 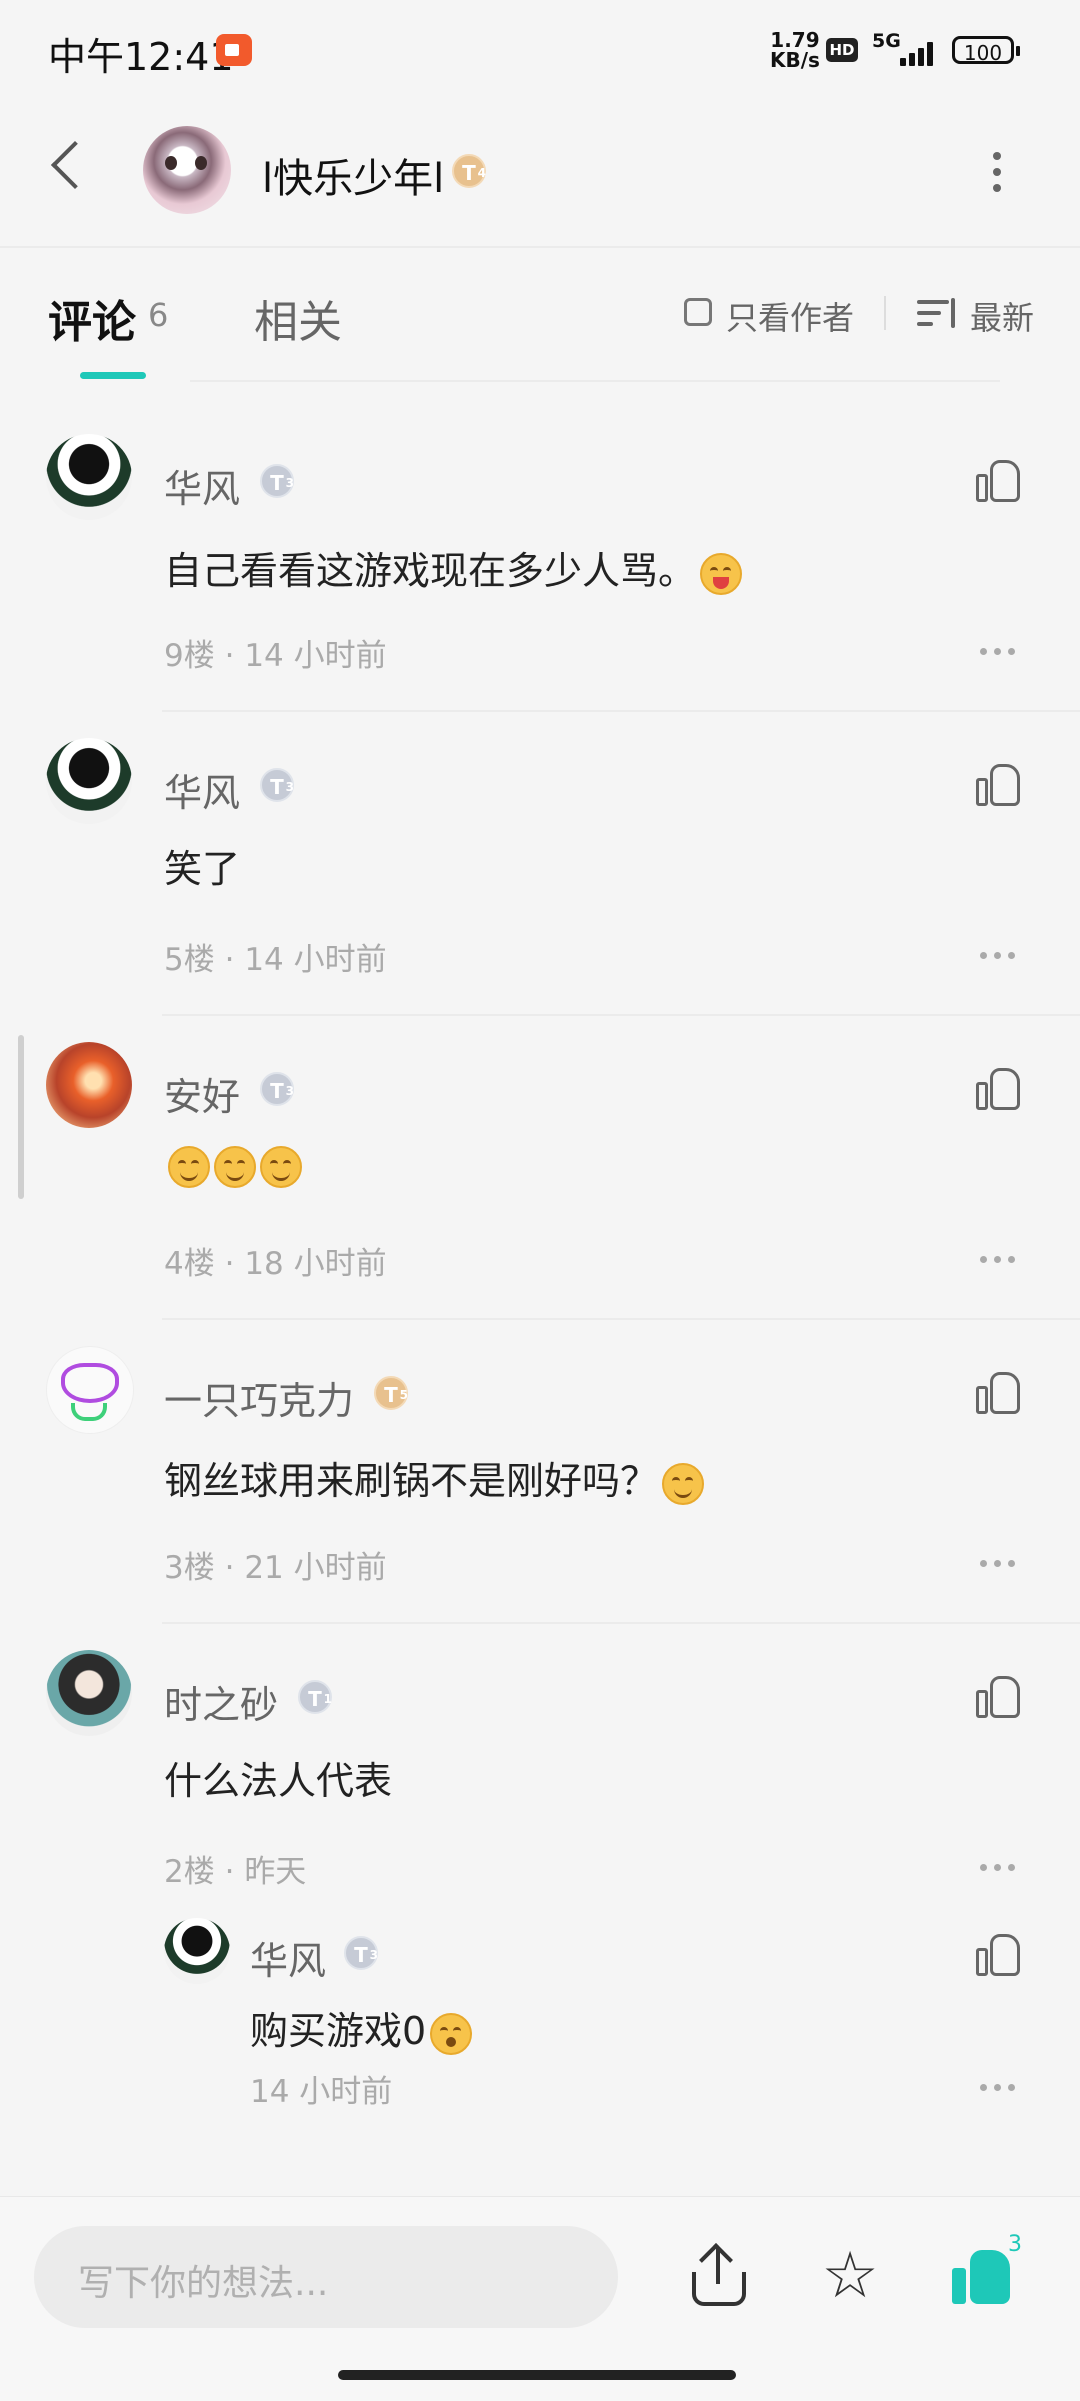 What do you see at coordinates (189, 1872) in the screenshot?
I see `comment-floor: 2楼` at bounding box center [189, 1872].